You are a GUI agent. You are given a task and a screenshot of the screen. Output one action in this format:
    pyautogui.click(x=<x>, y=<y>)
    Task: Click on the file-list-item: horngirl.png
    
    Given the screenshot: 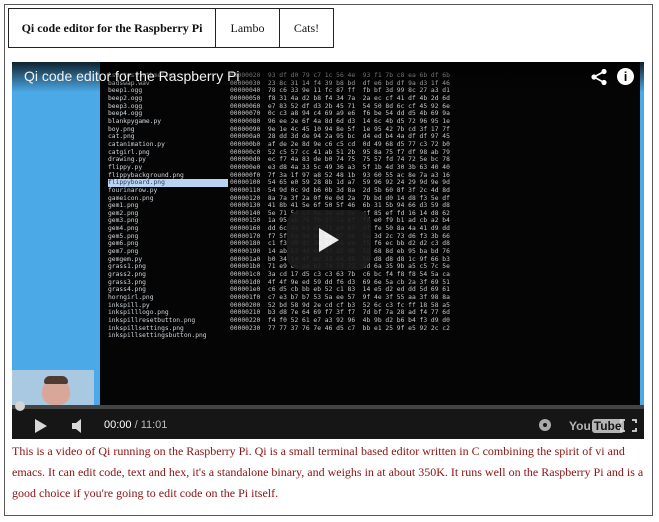 What is the action you would take?
    pyautogui.click(x=131, y=298)
    